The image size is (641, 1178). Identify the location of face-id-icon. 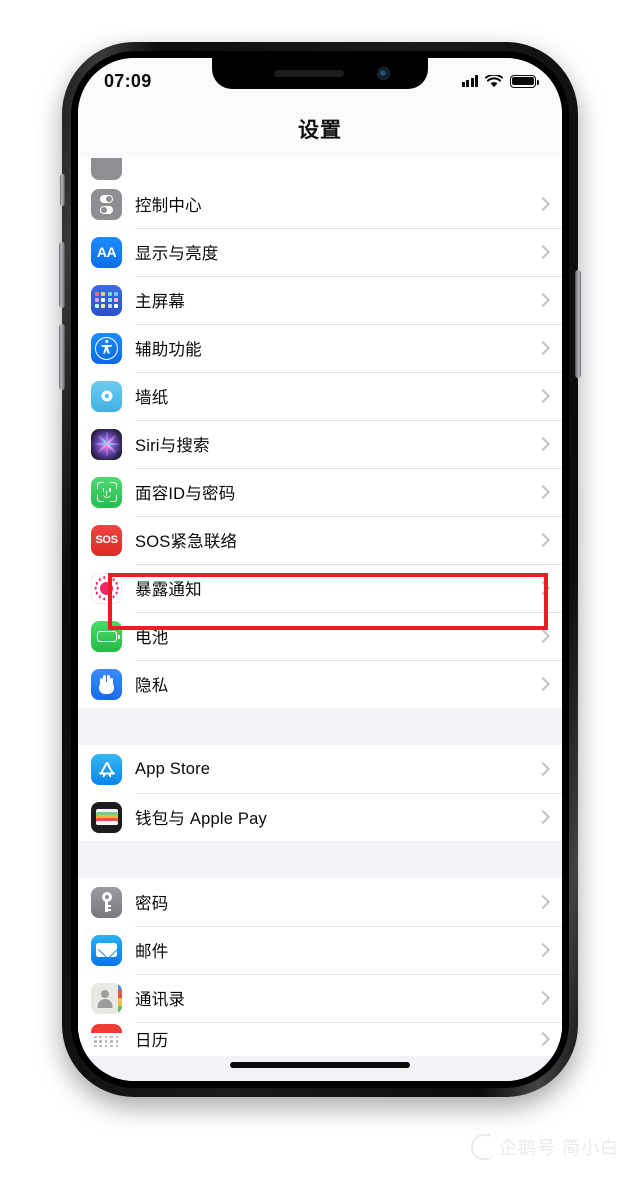
(106, 492).